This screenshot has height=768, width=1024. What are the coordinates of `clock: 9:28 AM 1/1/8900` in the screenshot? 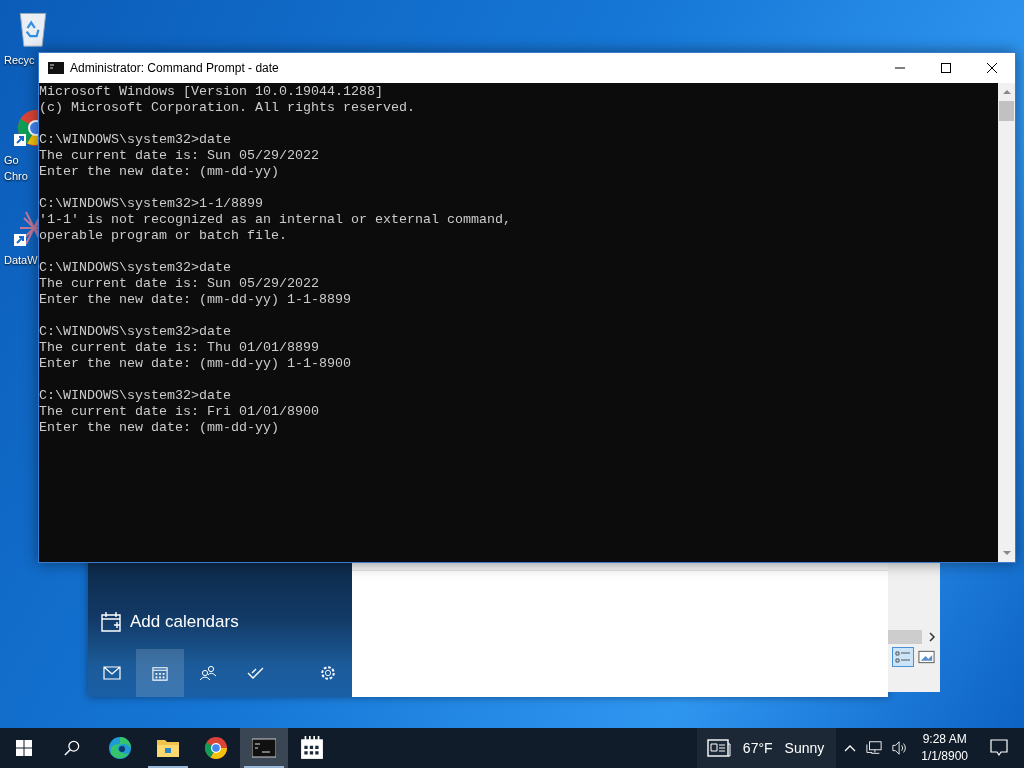 It's located at (945, 748).